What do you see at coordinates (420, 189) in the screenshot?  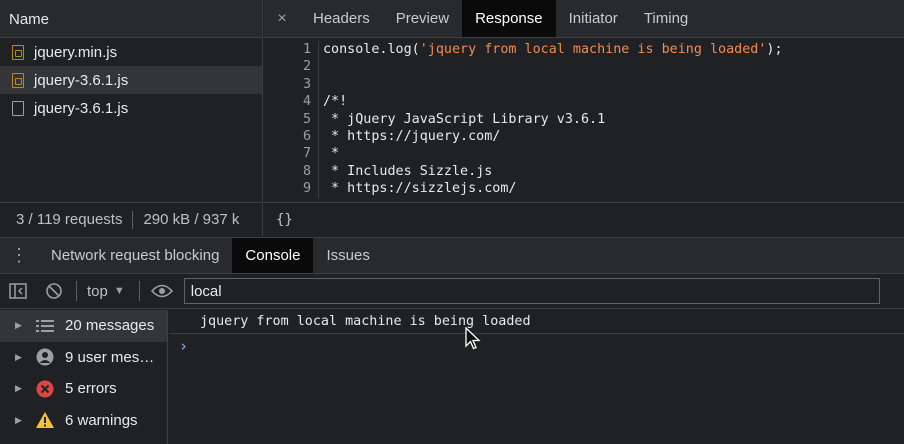 I see `code-comment: * https://sizzlejs.com/` at bounding box center [420, 189].